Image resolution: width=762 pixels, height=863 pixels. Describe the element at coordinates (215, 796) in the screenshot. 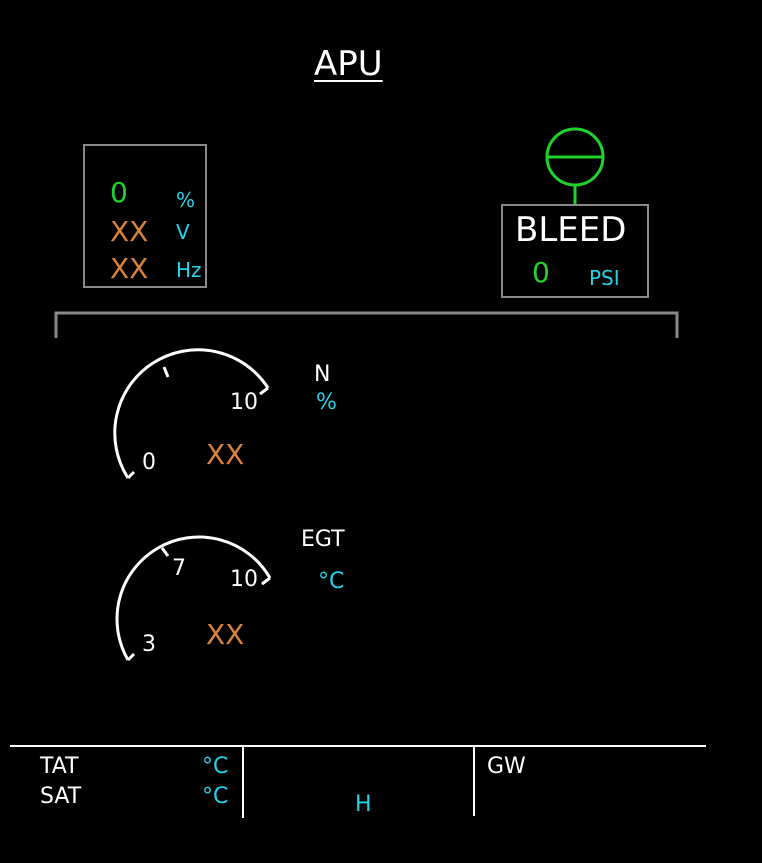

I see `sat-unit: °C` at that location.